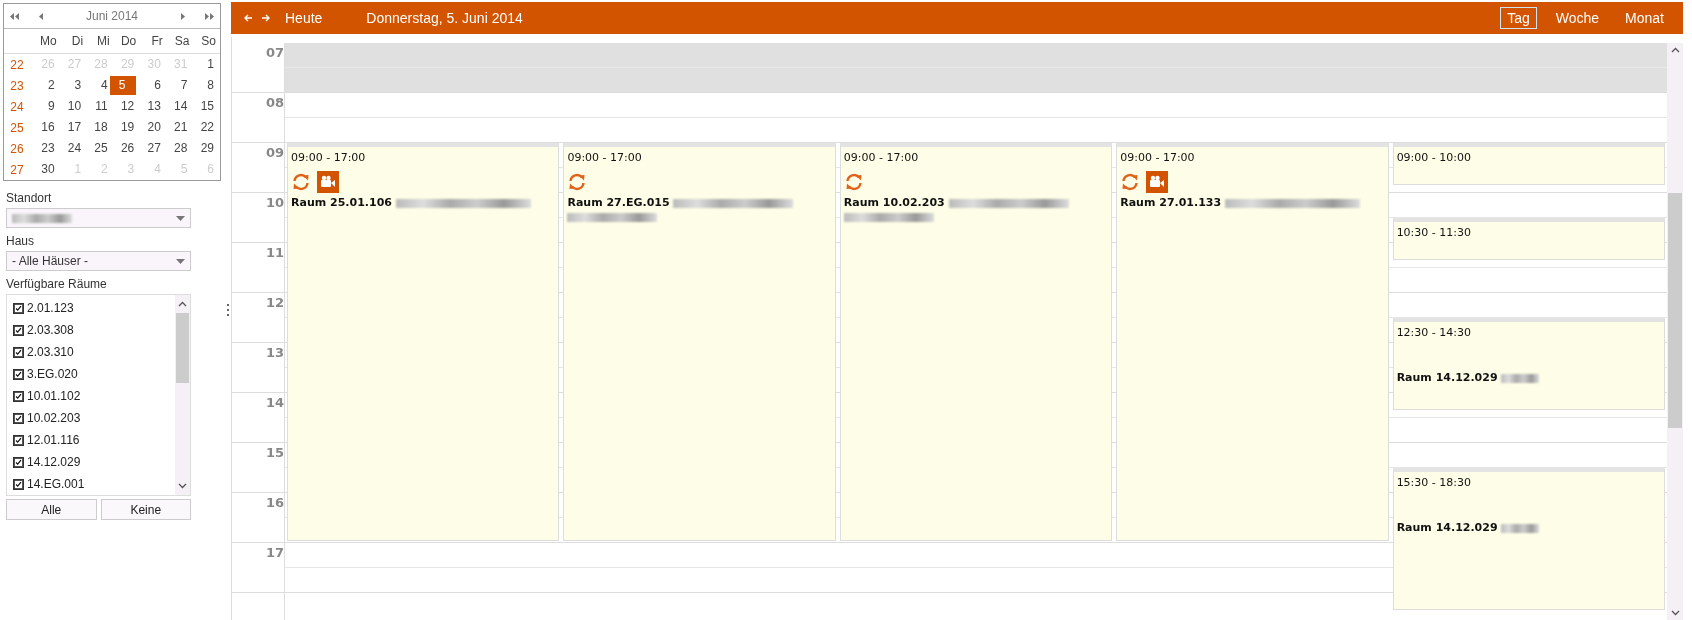 The height and width of the screenshot is (620, 1692). What do you see at coordinates (341, 202) in the screenshot?
I see `room-name: Raum 25.01.106` at bounding box center [341, 202].